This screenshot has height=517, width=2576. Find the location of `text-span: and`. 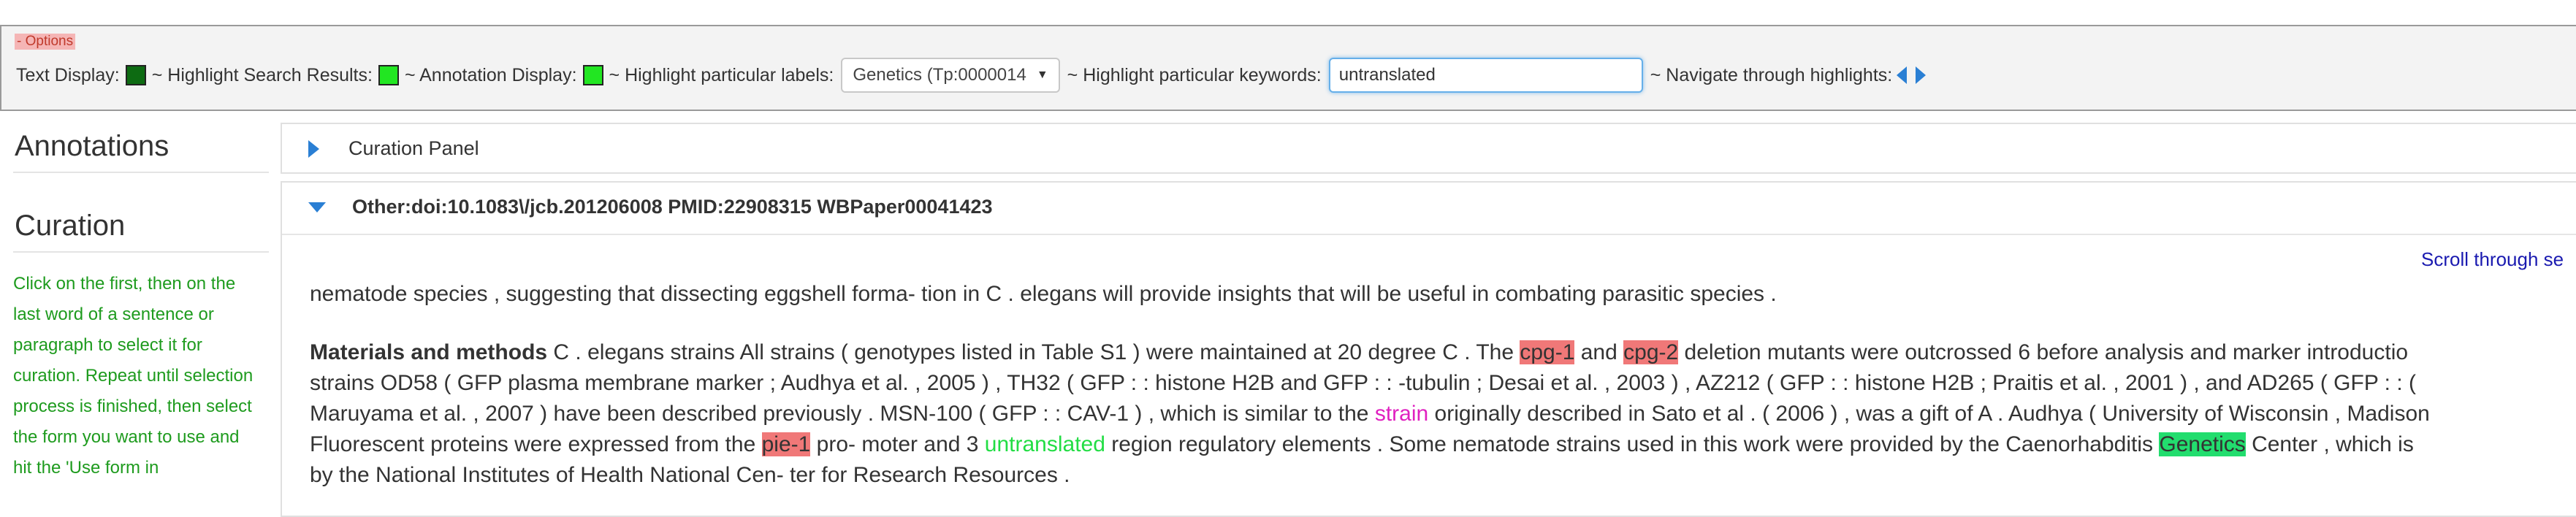

text-span: and is located at coordinates (1599, 352).